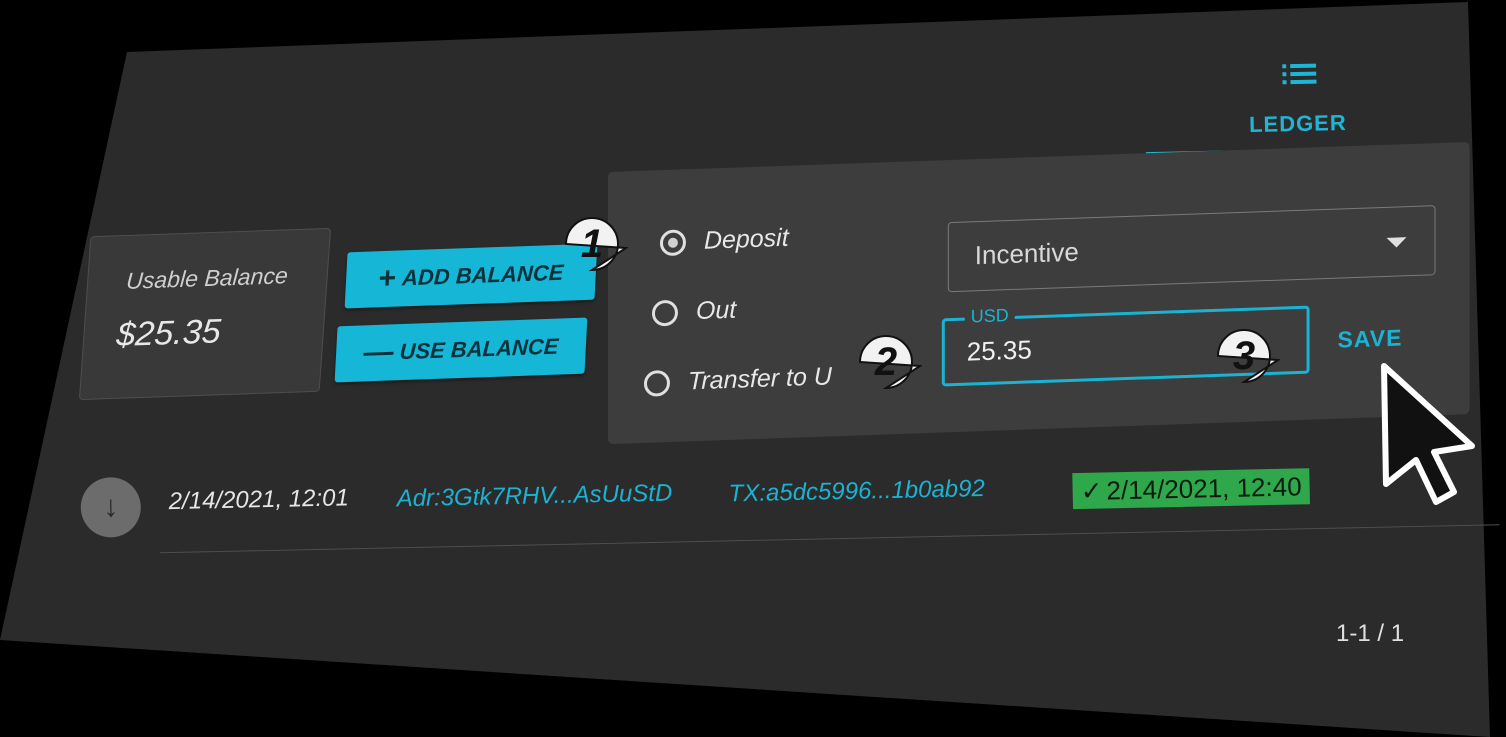 The height and width of the screenshot is (737, 1506). Describe the element at coordinates (856, 491) in the screenshot. I see `row-tx-link: TX:a5dc5996...1b0ab92` at that location.